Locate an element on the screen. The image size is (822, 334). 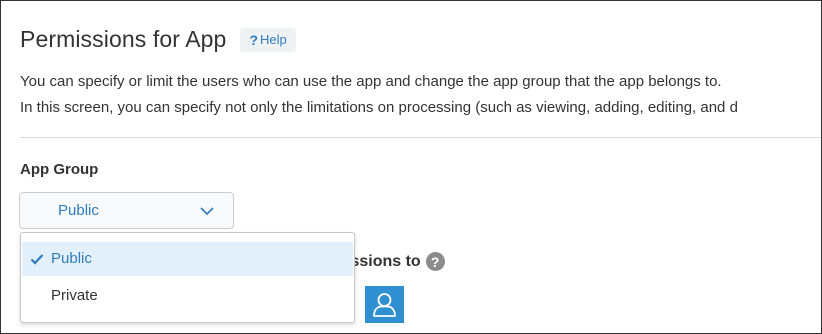
option-private-label: Private is located at coordinates (74, 295).